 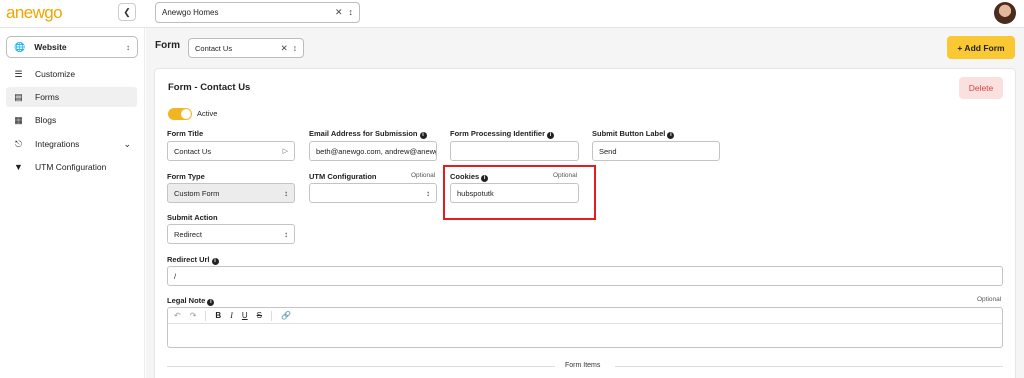 What do you see at coordinates (373, 193) in the screenshot?
I see `utm-configuration-select: ↕` at bounding box center [373, 193].